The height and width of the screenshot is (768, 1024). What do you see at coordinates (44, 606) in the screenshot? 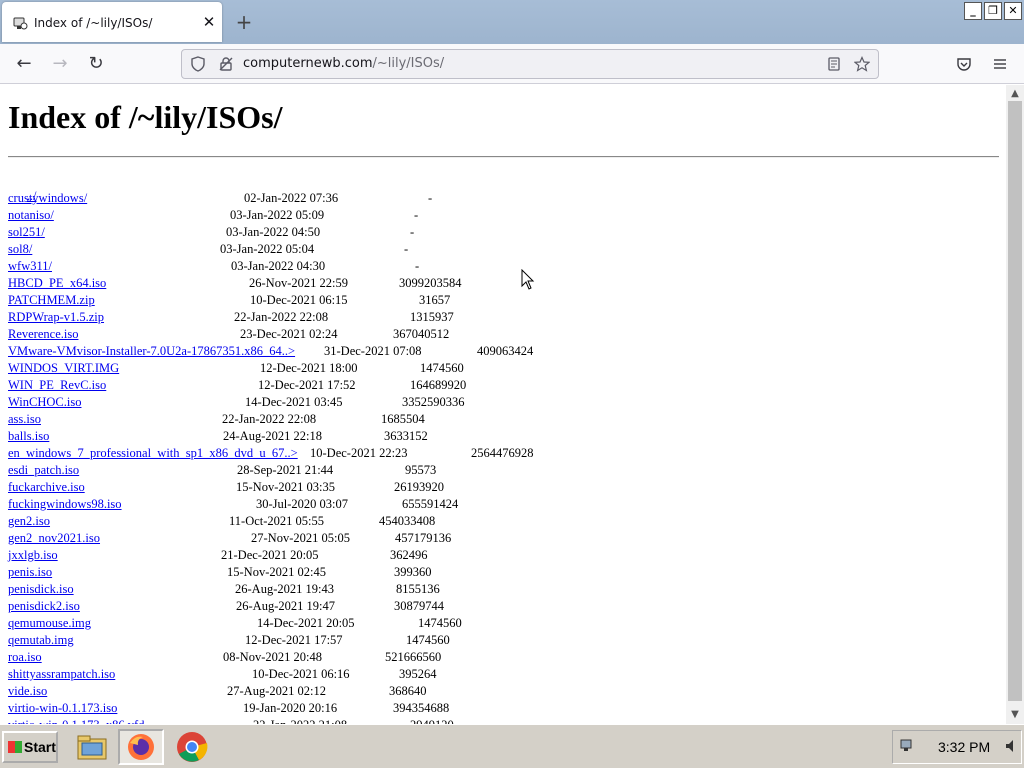
I see `file-link: penisdick2.iso` at bounding box center [44, 606].